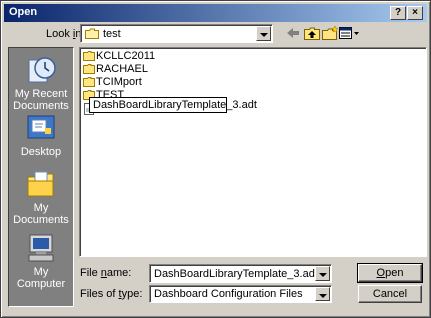 This screenshot has width=431, height=318. Describe the element at coordinates (263, 33) in the screenshot. I see `lookin-dropdown-arrow` at that location.